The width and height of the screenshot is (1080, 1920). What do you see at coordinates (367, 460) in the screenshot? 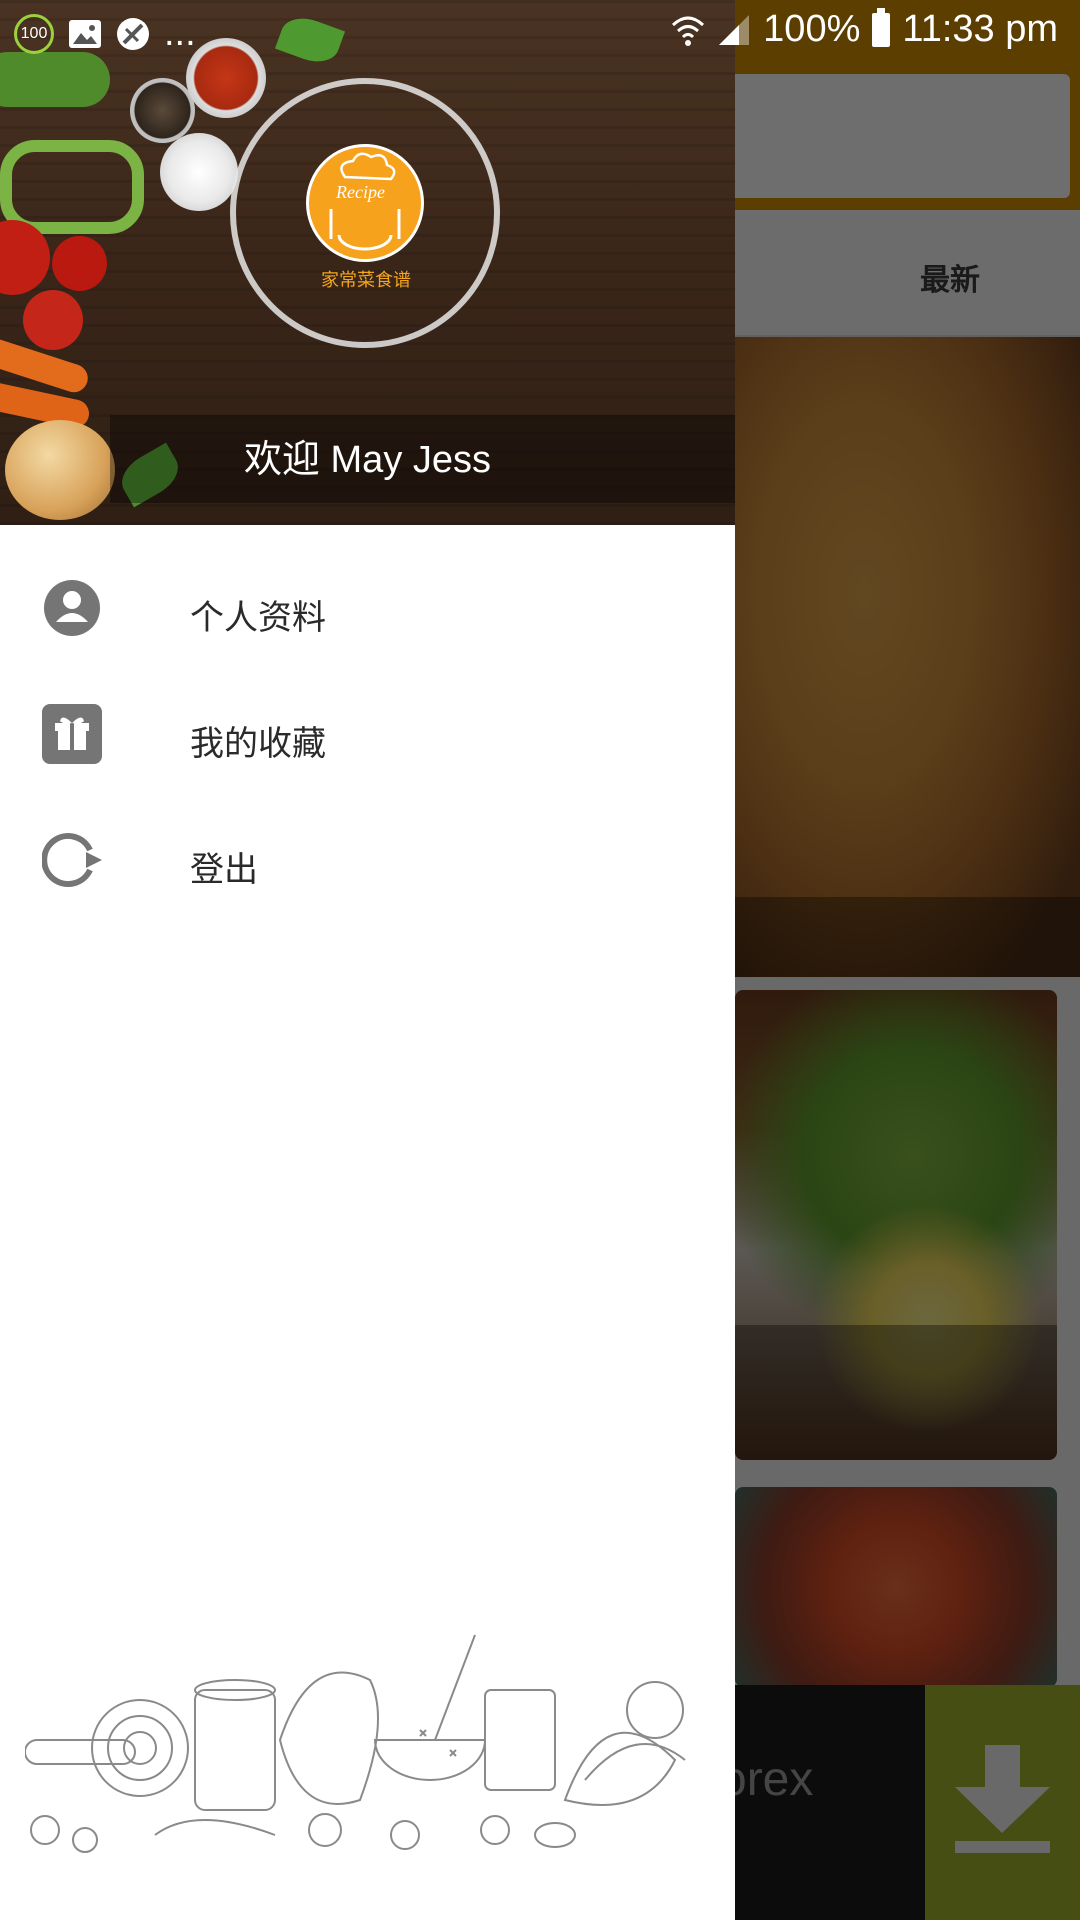
I see `welcome-text: 欢迎 May Jess` at bounding box center [367, 460].